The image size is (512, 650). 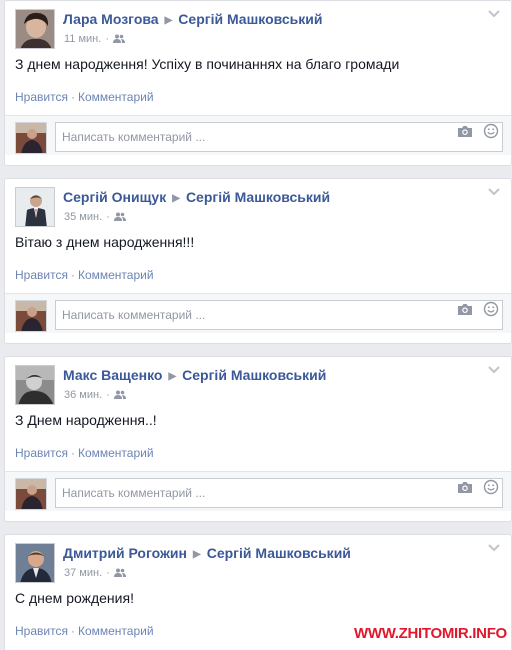 What do you see at coordinates (74, 598) in the screenshot?
I see `post-text: С днем рождения!` at bounding box center [74, 598].